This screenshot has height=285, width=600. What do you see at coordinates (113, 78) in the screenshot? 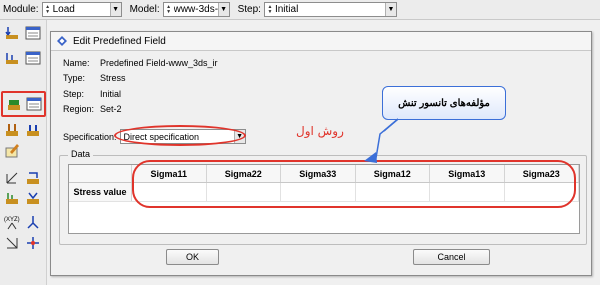
I see `info-value: Stress` at bounding box center [113, 78].